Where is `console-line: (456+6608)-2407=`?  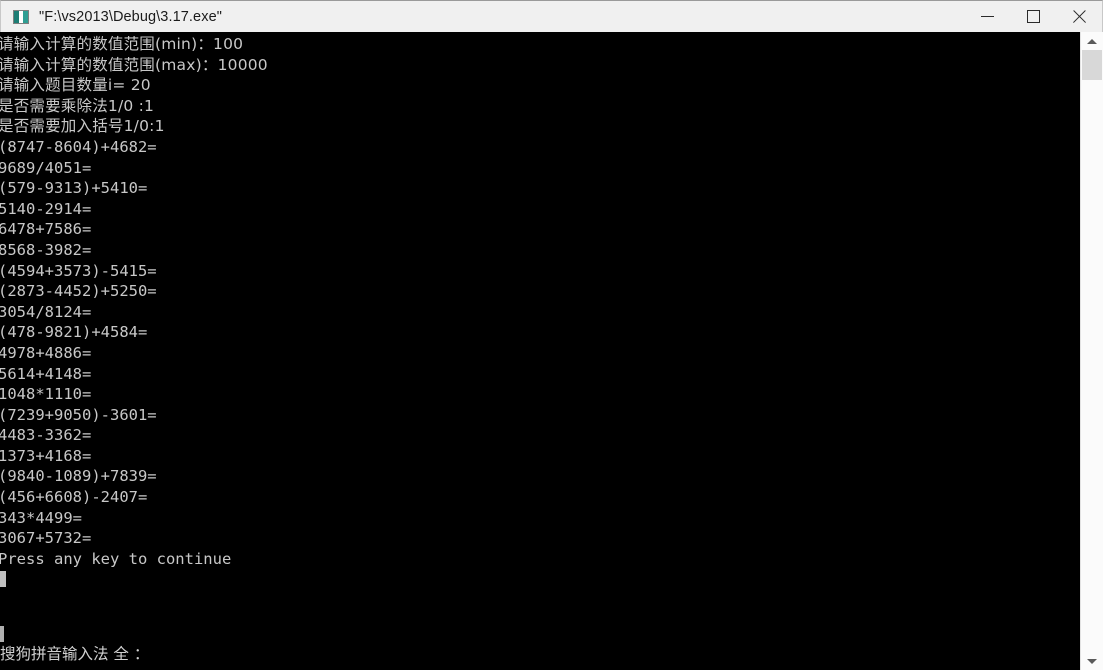 console-line: (456+6608)-2407= is located at coordinates (74, 497).